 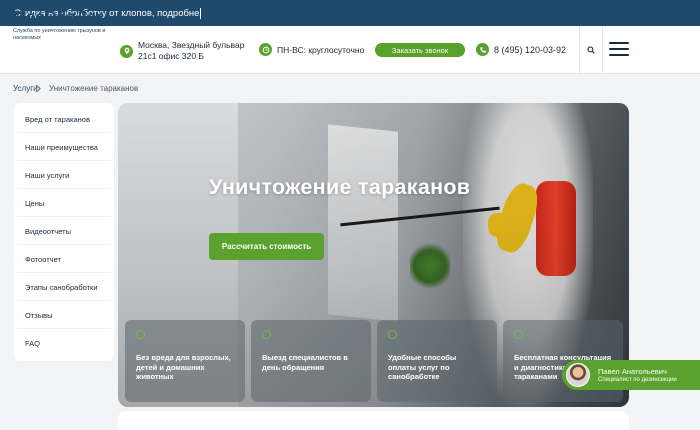 I want to click on address: Москва, Звездный бульвар 21с1 офис 320 Б, so click(x=182, y=51).